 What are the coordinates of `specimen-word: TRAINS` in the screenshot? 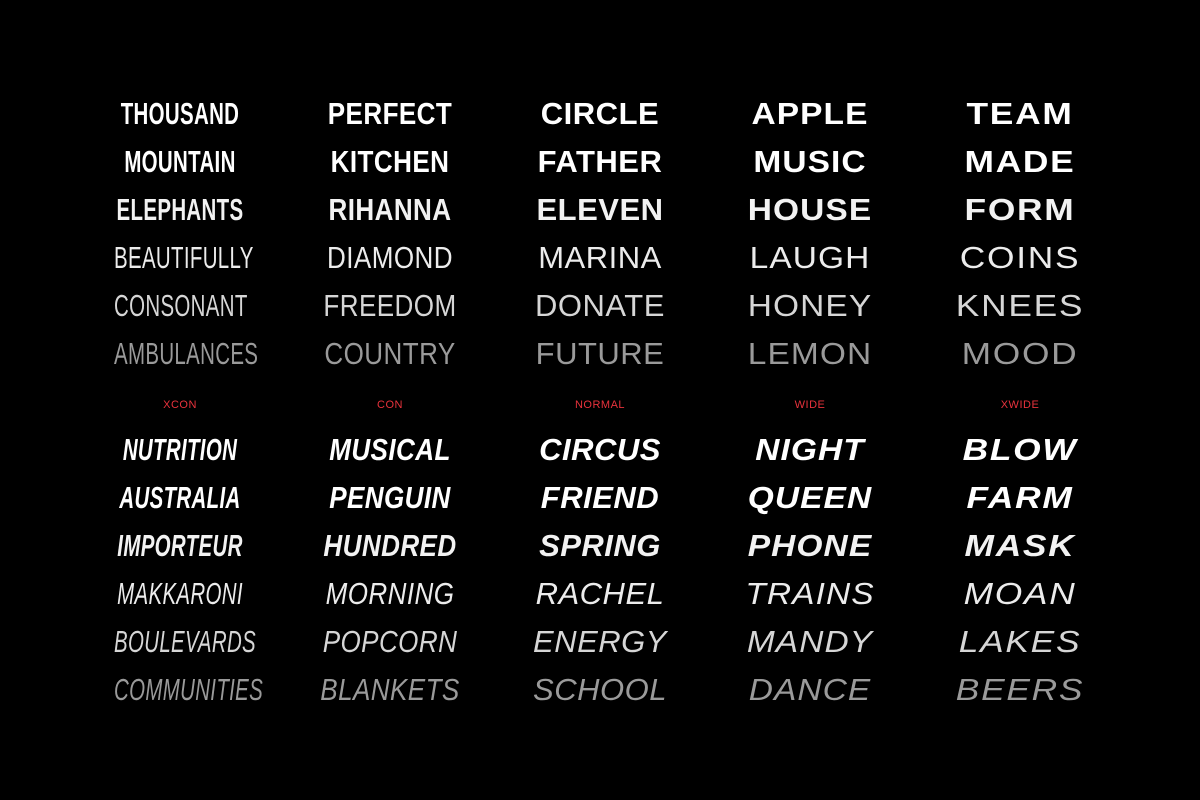 It's located at (810, 593).